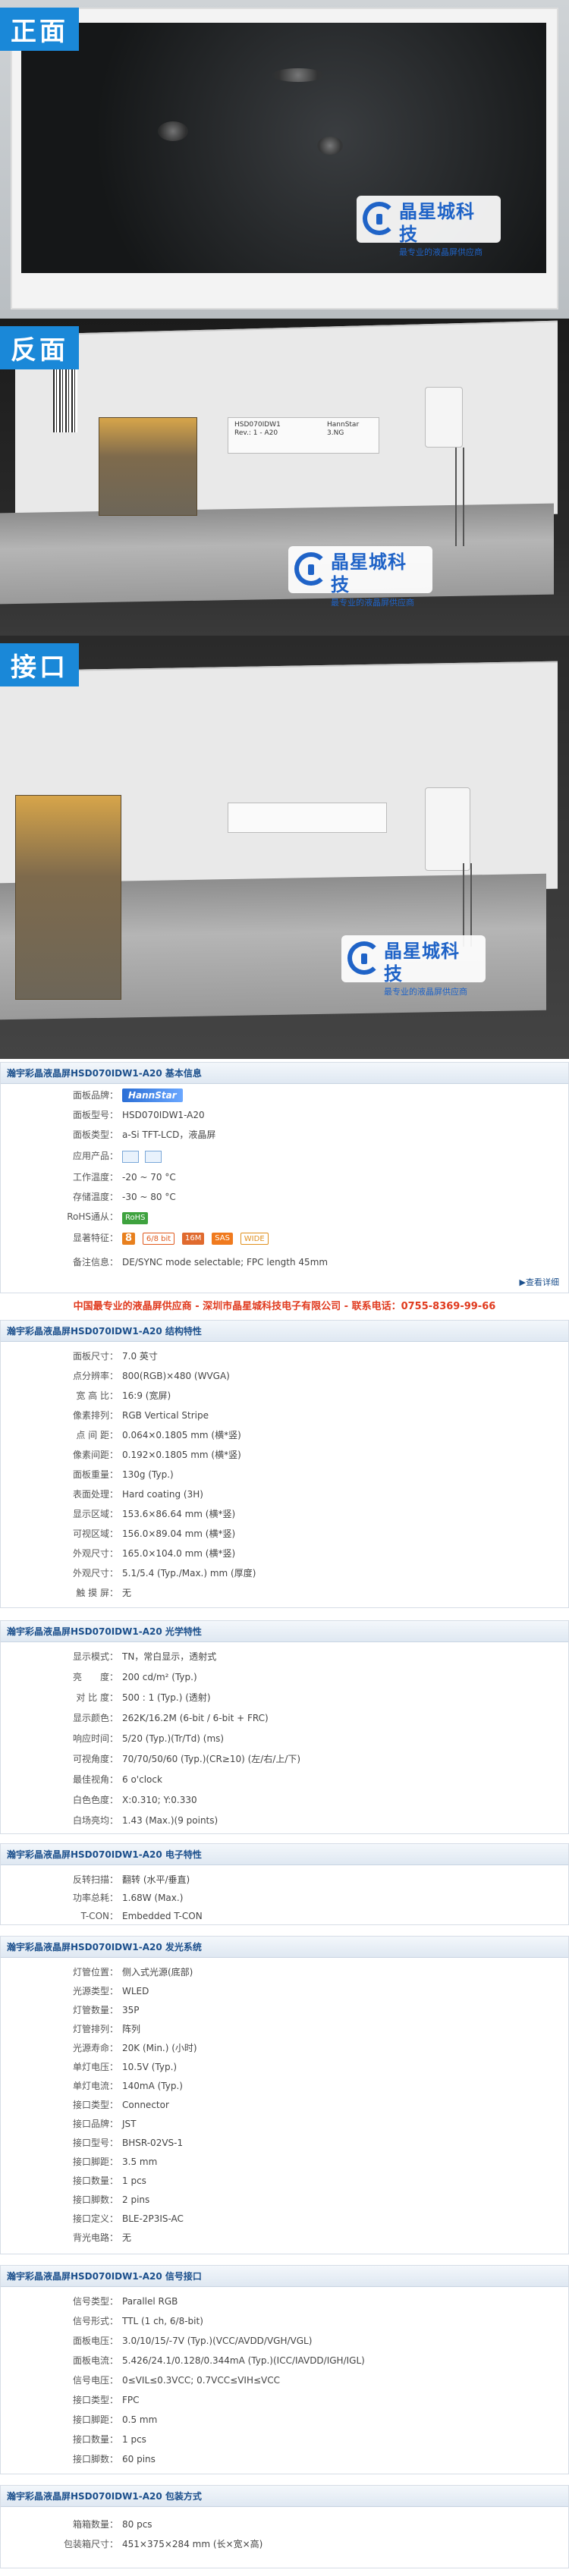 The height and width of the screenshot is (2576, 569). Describe the element at coordinates (285, 1197) in the screenshot. I see `spec-row: 存储温度： -30 ~ 80 °C` at that location.